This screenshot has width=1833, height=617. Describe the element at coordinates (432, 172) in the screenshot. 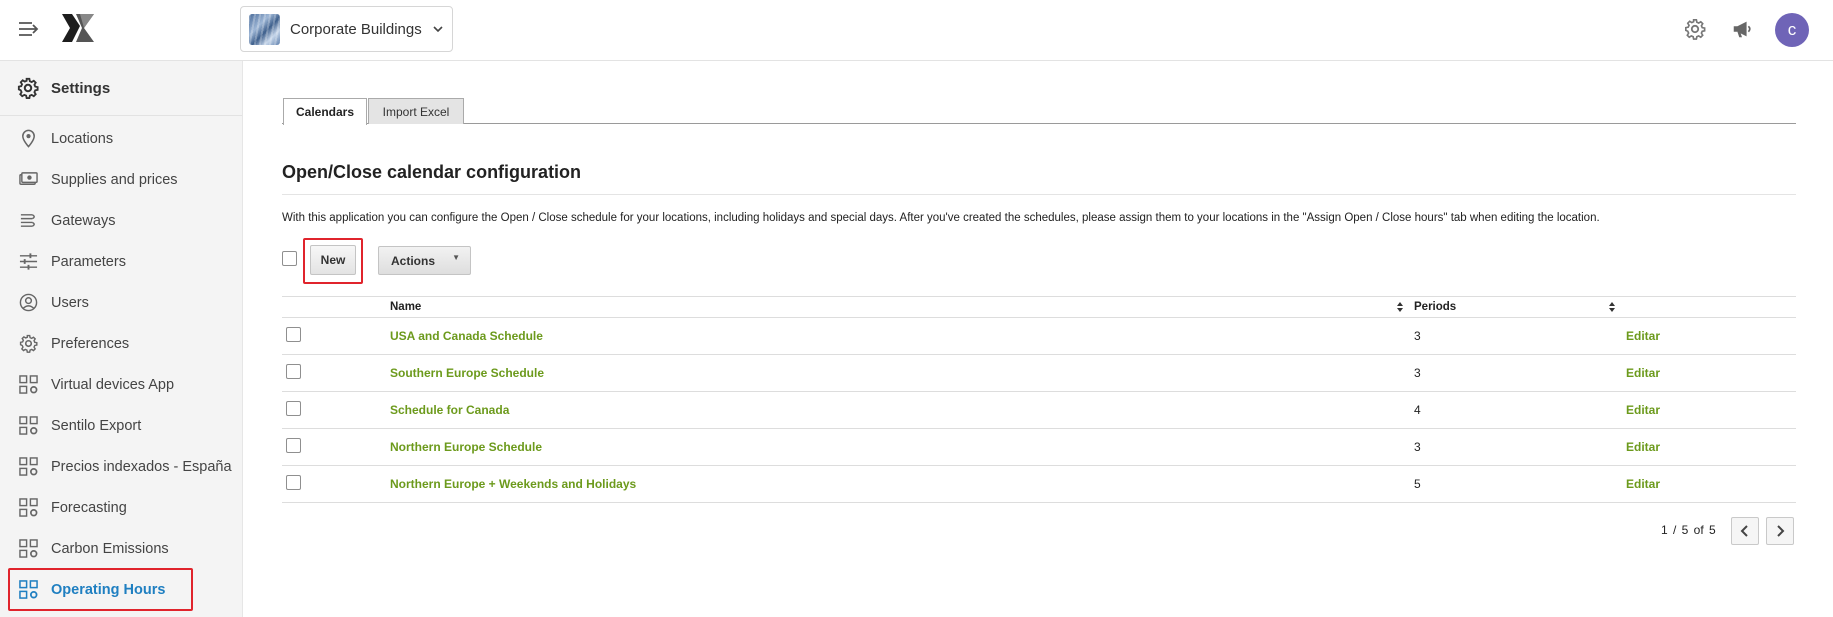

I see `page-title: Open/Close calendar configuration` at that location.